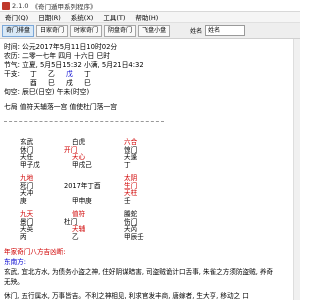  I want to click on palace-line: 2017年丁酉, so click(82, 185).